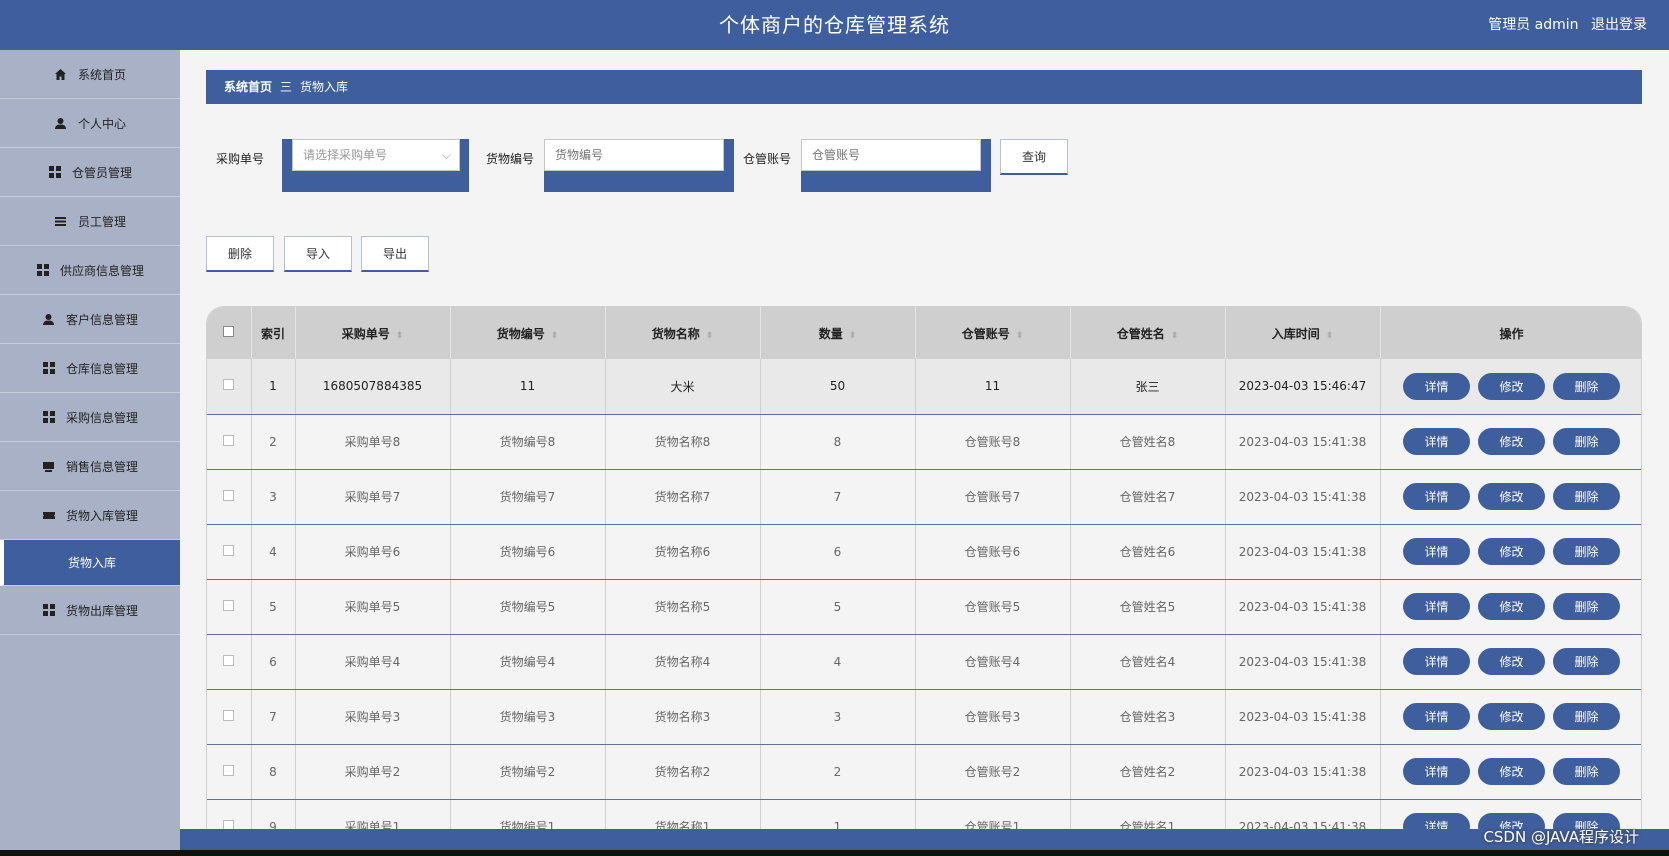  Describe the element at coordinates (683, 552) in the screenshot. I see `table-cell: 货物名称6` at that location.